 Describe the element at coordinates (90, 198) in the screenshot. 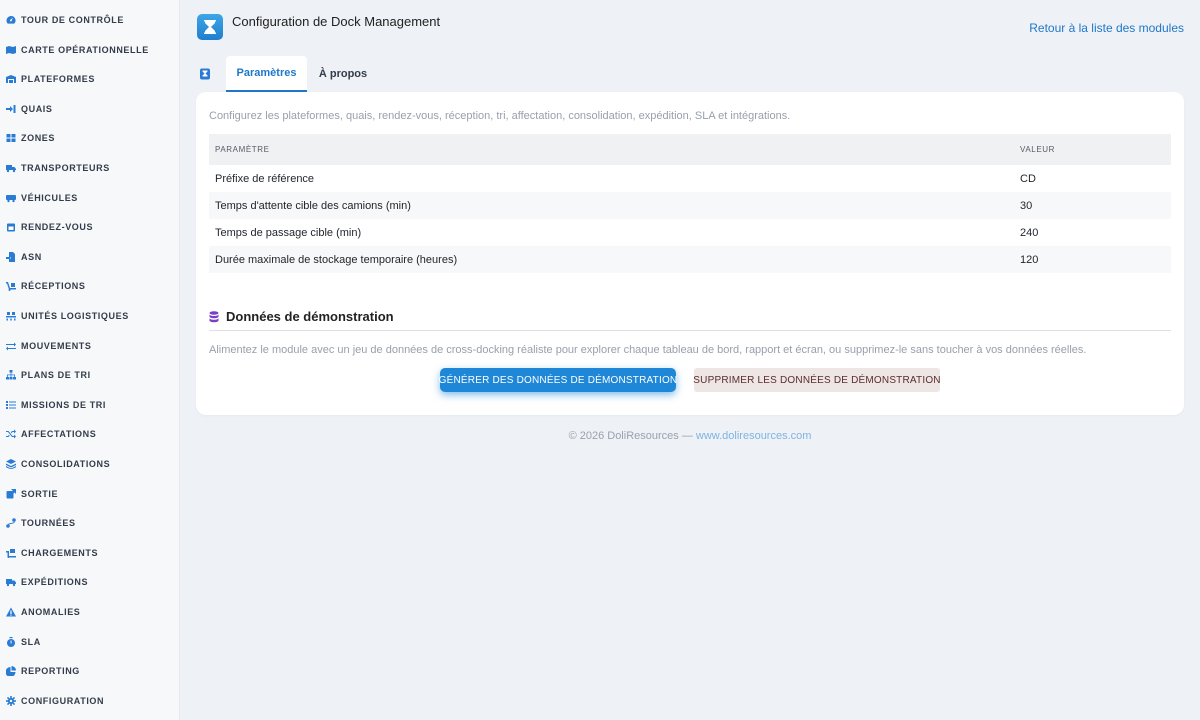

I see `sidebar-item-vehicules: VÉHICULES` at that location.